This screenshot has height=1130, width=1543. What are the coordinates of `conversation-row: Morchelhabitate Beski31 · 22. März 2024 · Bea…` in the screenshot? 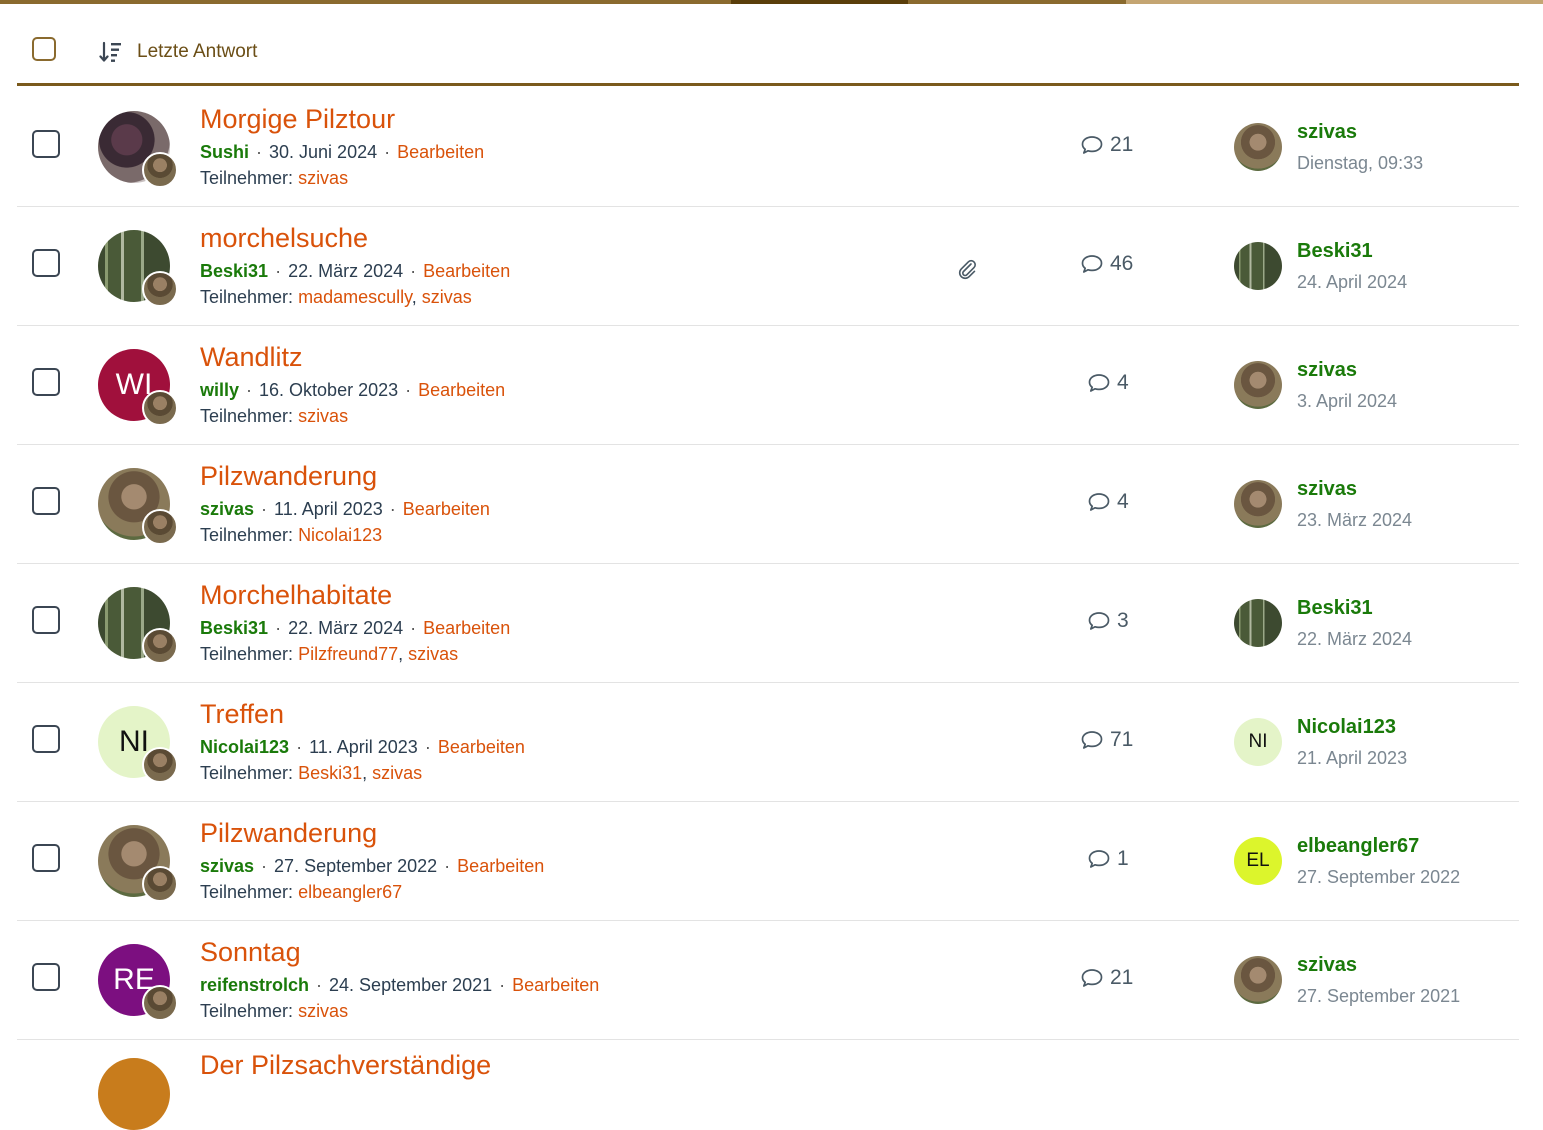 It's located at (768, 623).